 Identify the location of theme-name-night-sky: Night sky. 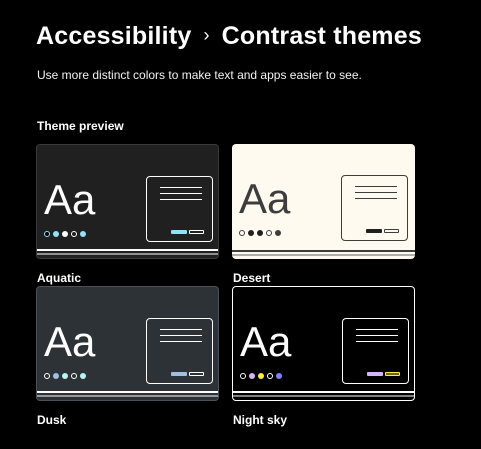
(260, 420).